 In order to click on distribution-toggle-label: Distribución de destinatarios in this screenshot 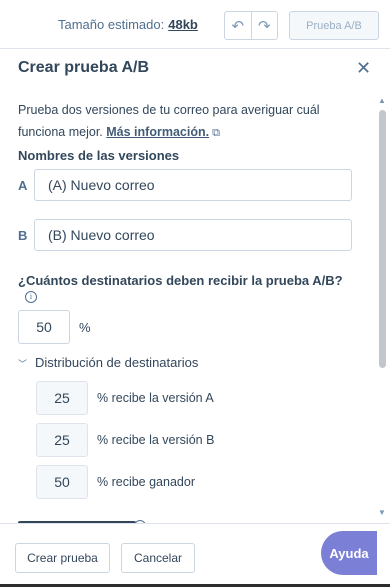, I will do `click(117, 362)`.